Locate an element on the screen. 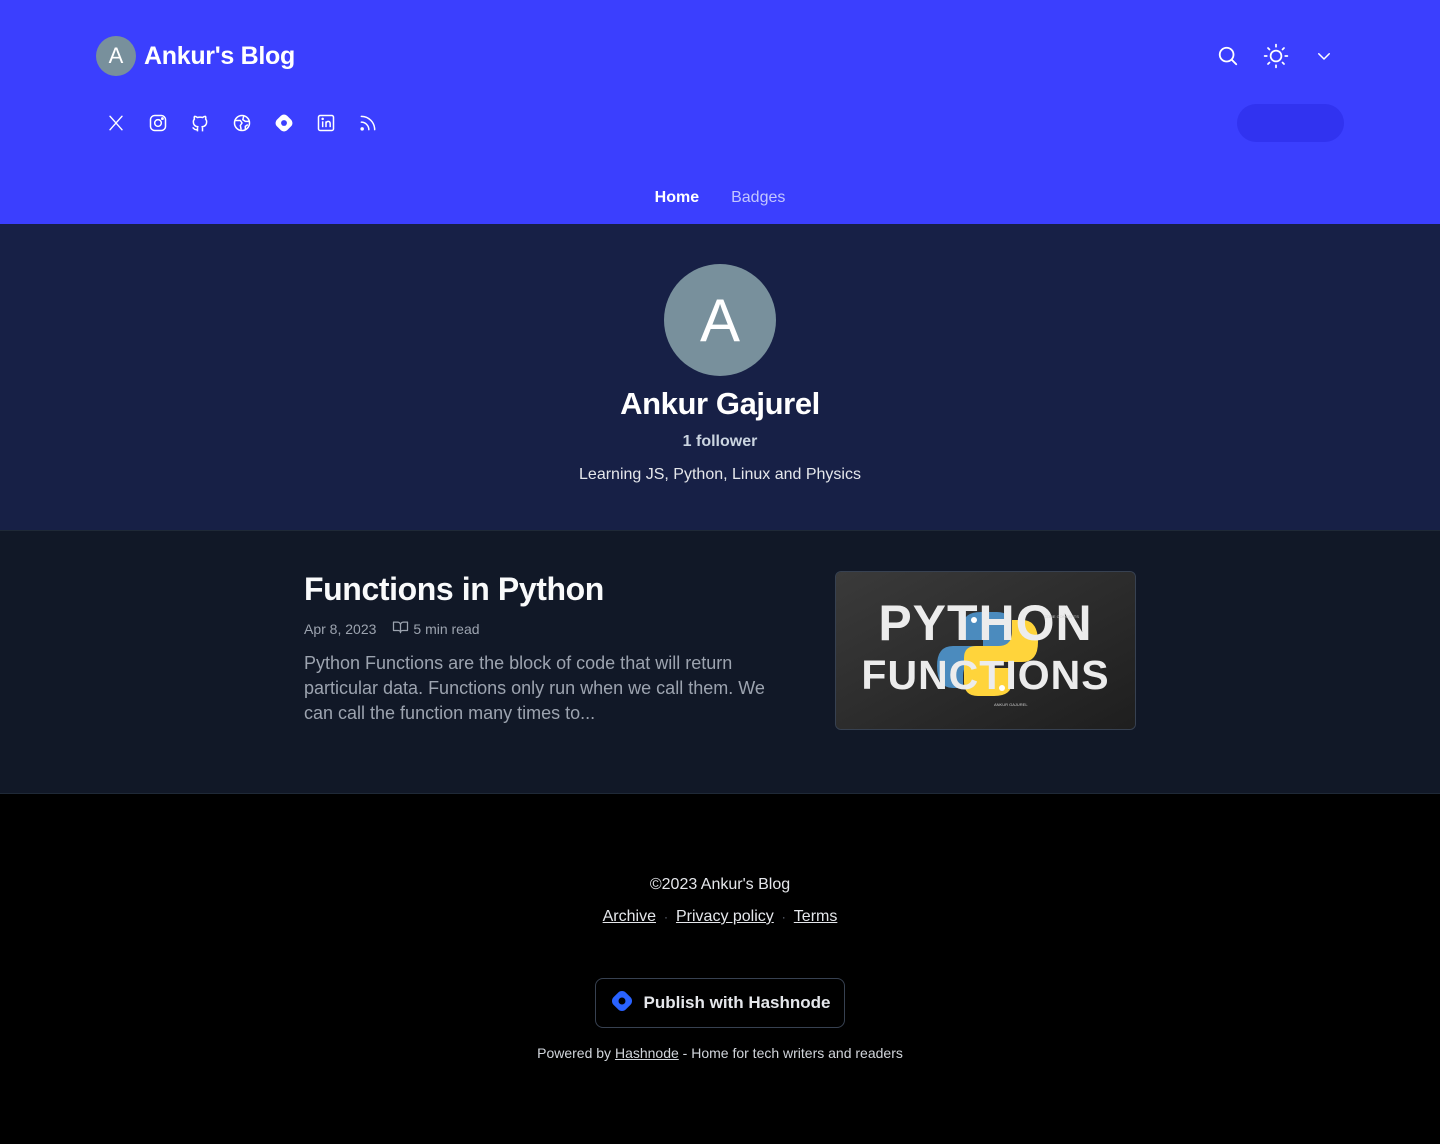  rss-icon is located at coordinates (368, 123).